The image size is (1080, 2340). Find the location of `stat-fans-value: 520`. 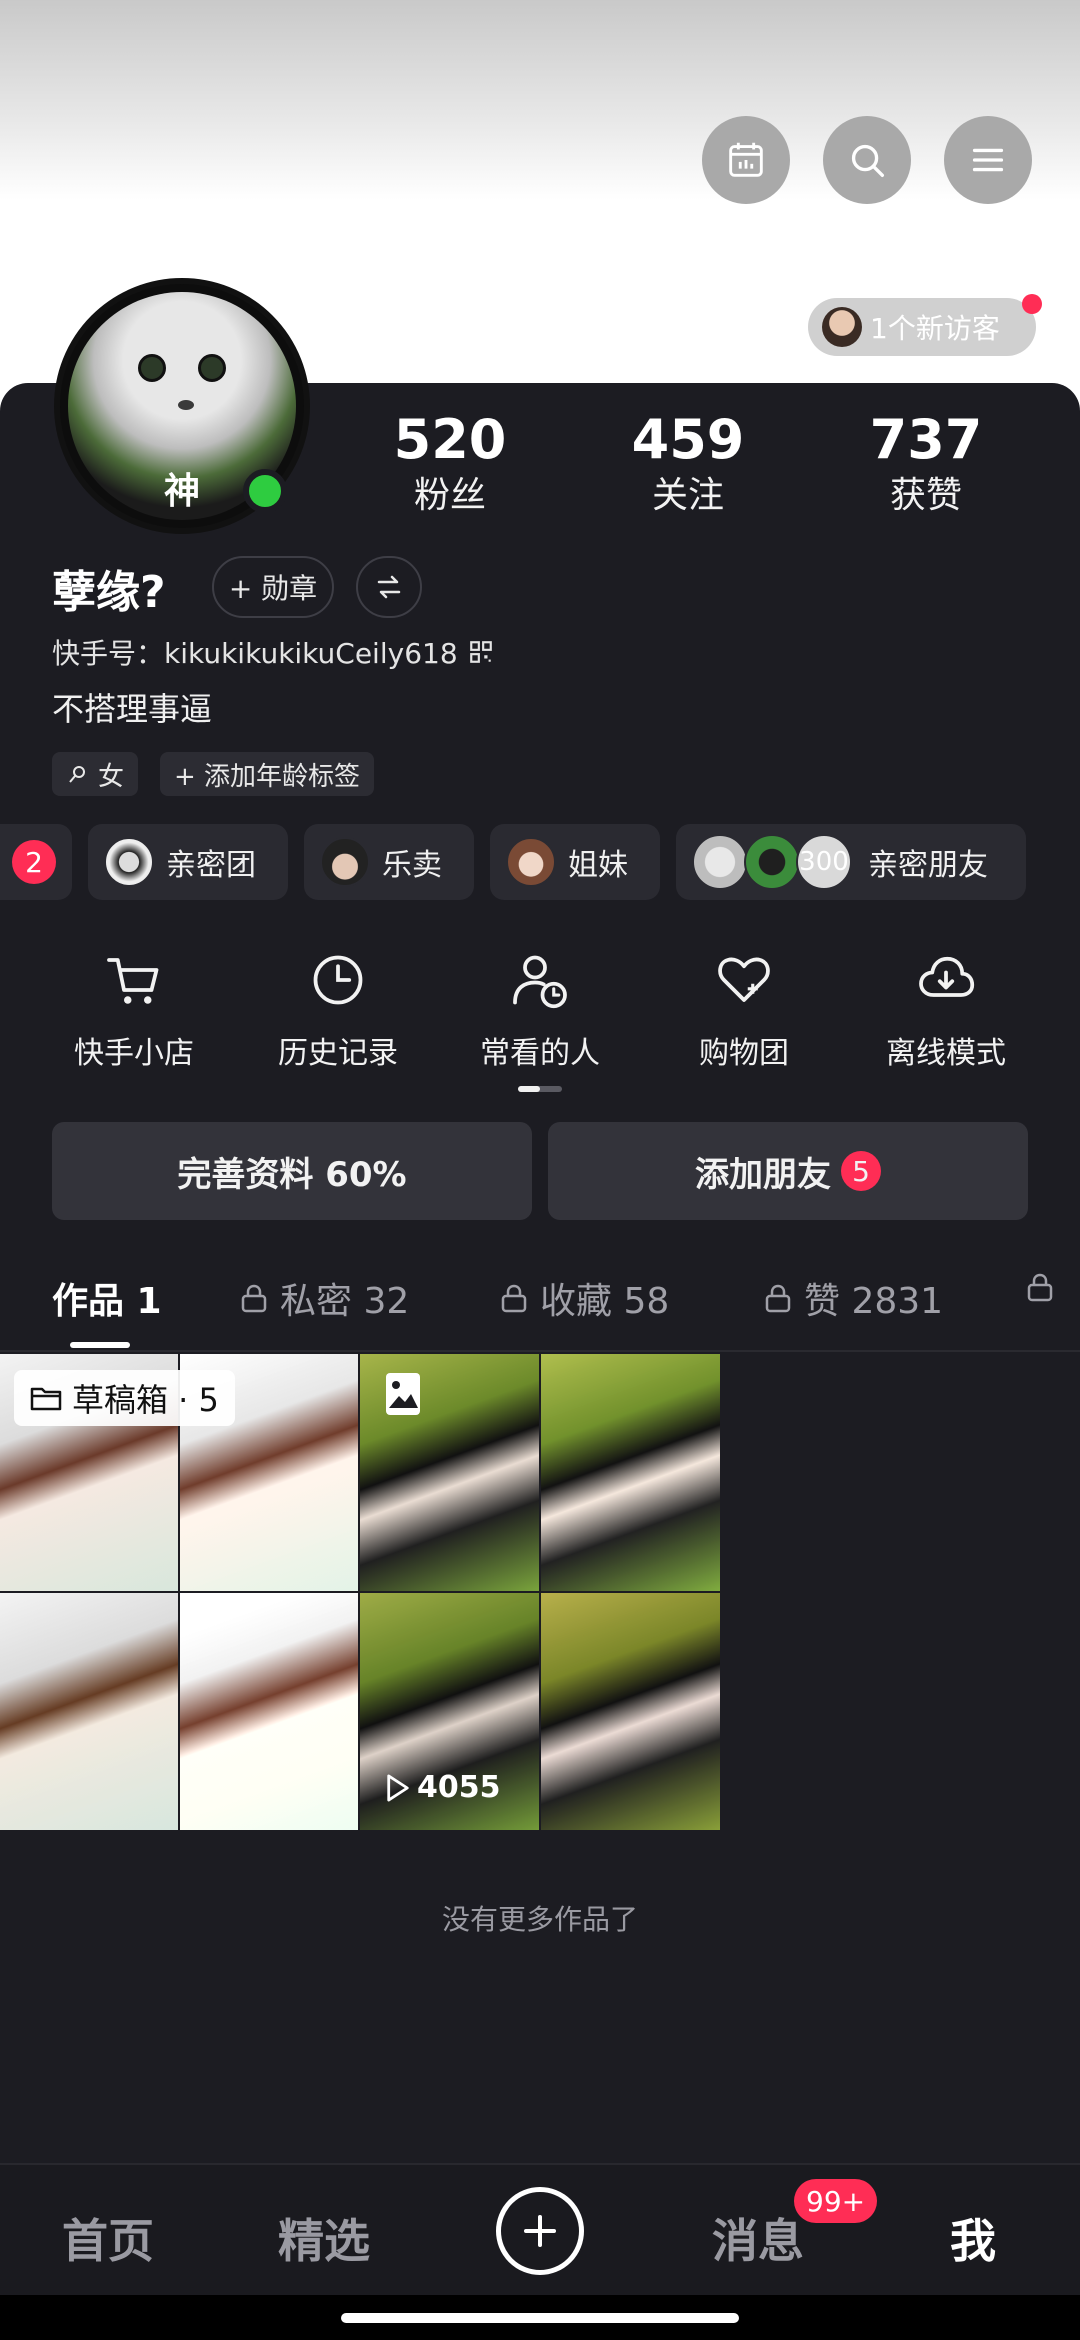

stat-fans-value: 520 is located at coordinates (450, 439).